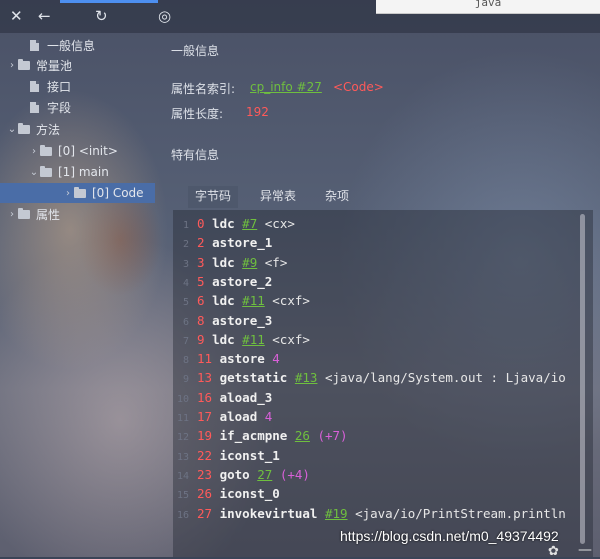  I want to click on line-number: 8, so click(185, 361).